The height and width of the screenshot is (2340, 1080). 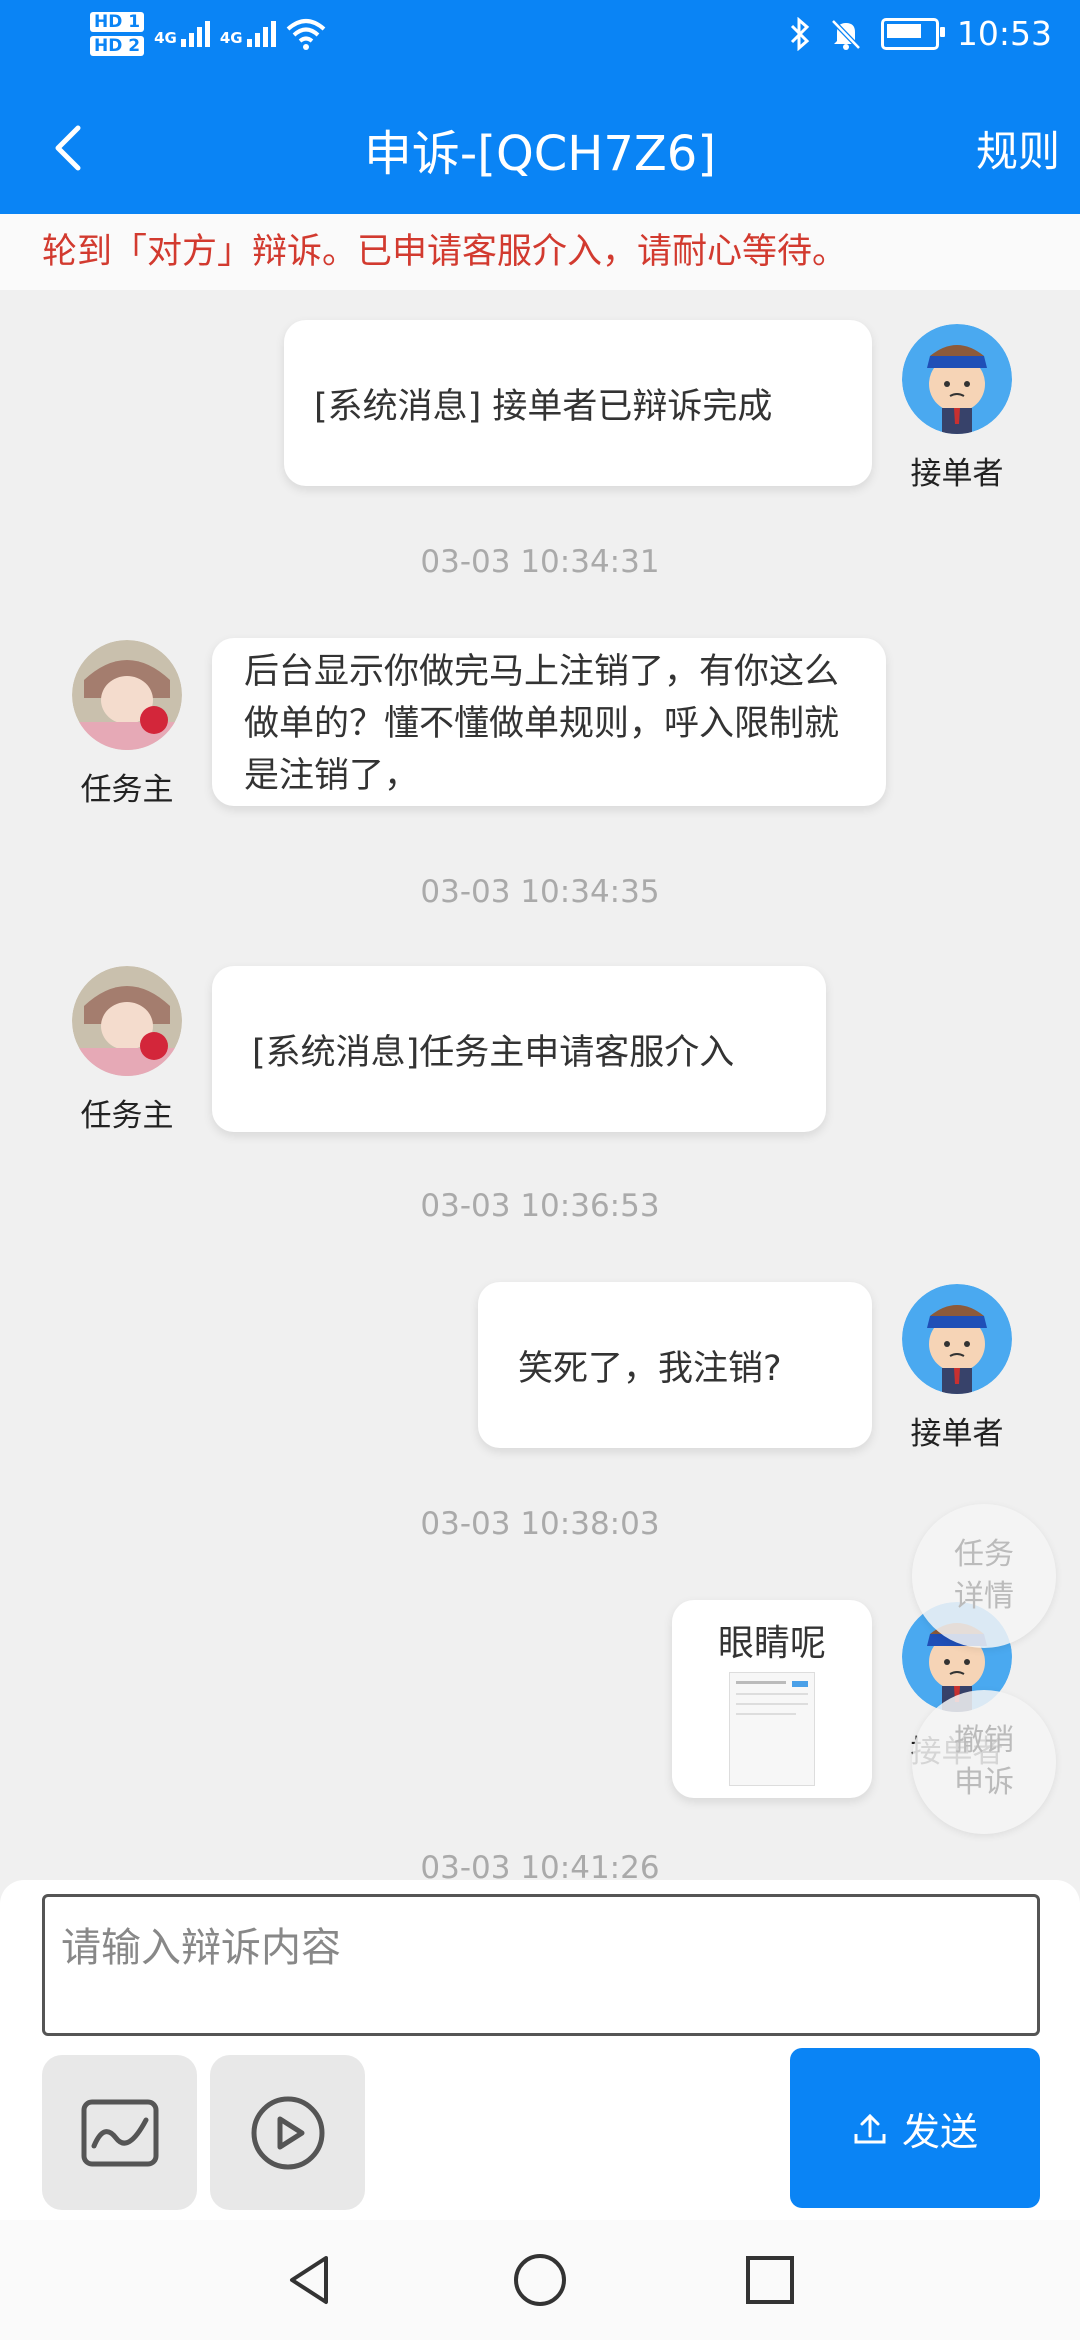 I want to click on status-bar: HD 1 HD 2 4G 4G 10:53, so click(x=540, y=40).